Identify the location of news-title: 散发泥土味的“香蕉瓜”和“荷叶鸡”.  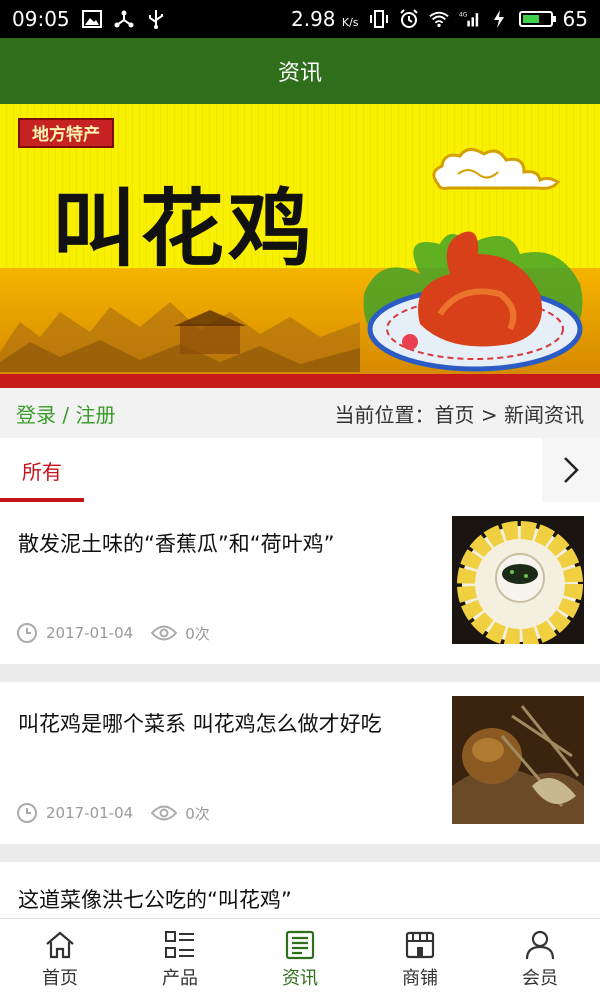
(176, 544).